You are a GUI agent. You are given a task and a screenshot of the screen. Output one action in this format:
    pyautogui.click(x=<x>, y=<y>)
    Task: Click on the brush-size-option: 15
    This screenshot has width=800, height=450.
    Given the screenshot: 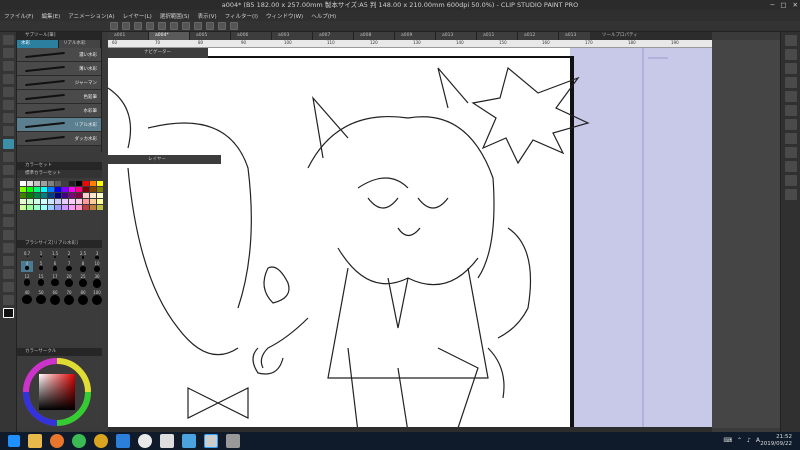 What is the action you would take?
    pyautogui.click(x=41, y=281)
    